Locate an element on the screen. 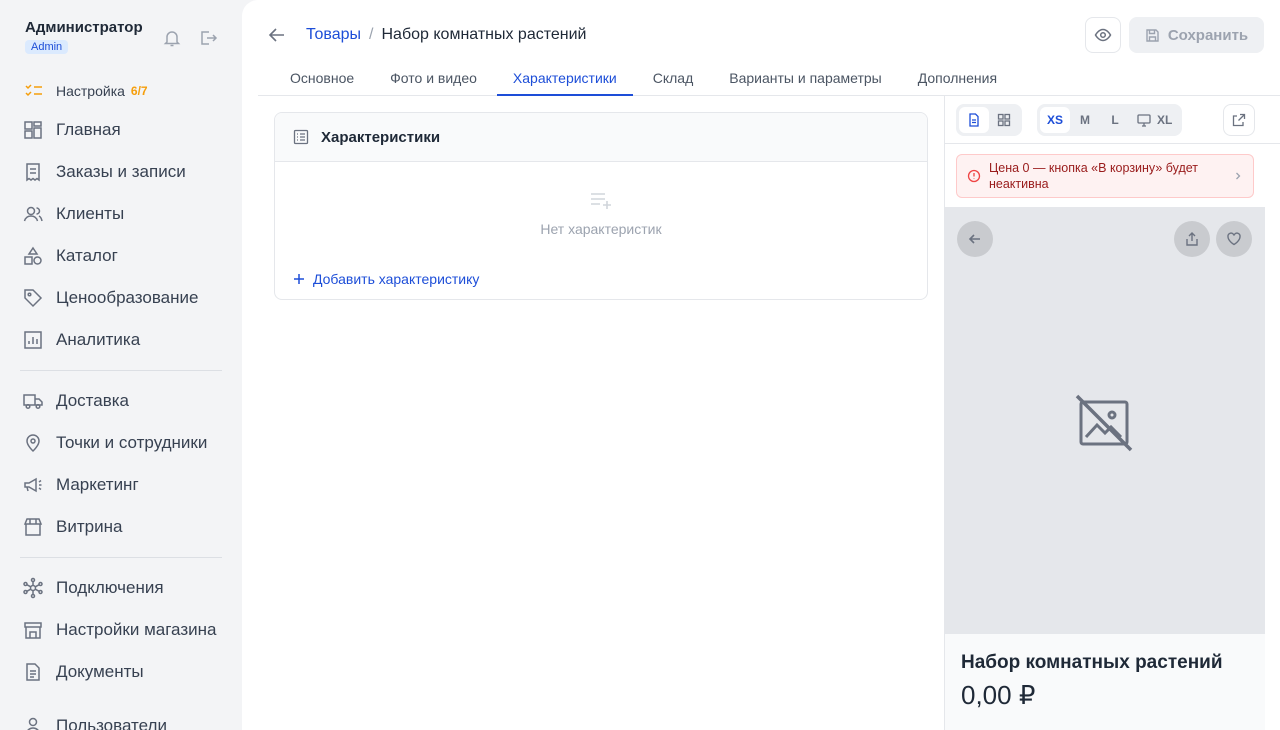  receipt-icon is located at coordinates (33, 172).